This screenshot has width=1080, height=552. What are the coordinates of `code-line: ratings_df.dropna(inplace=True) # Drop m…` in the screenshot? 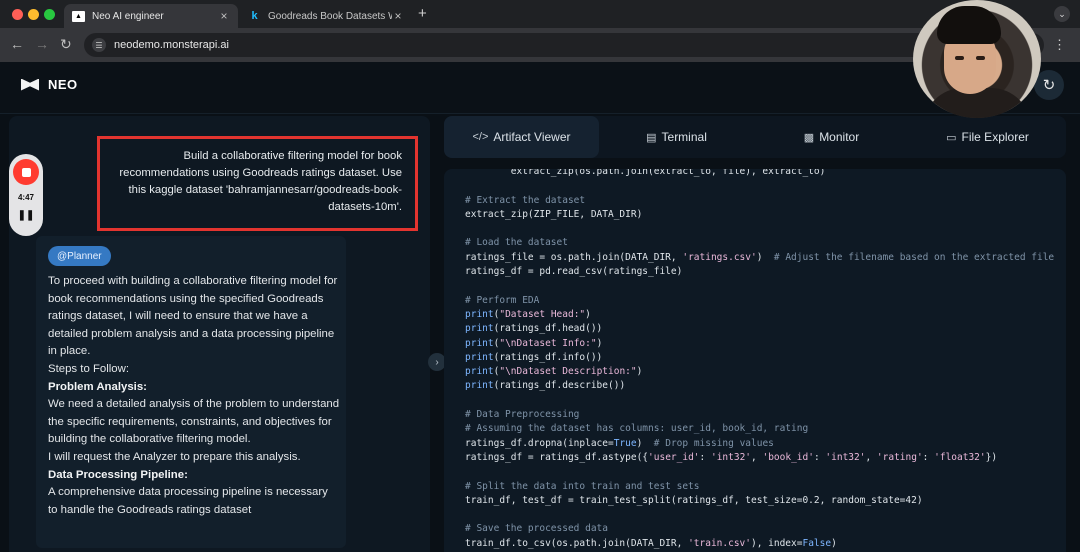 It's located at (759, 444).